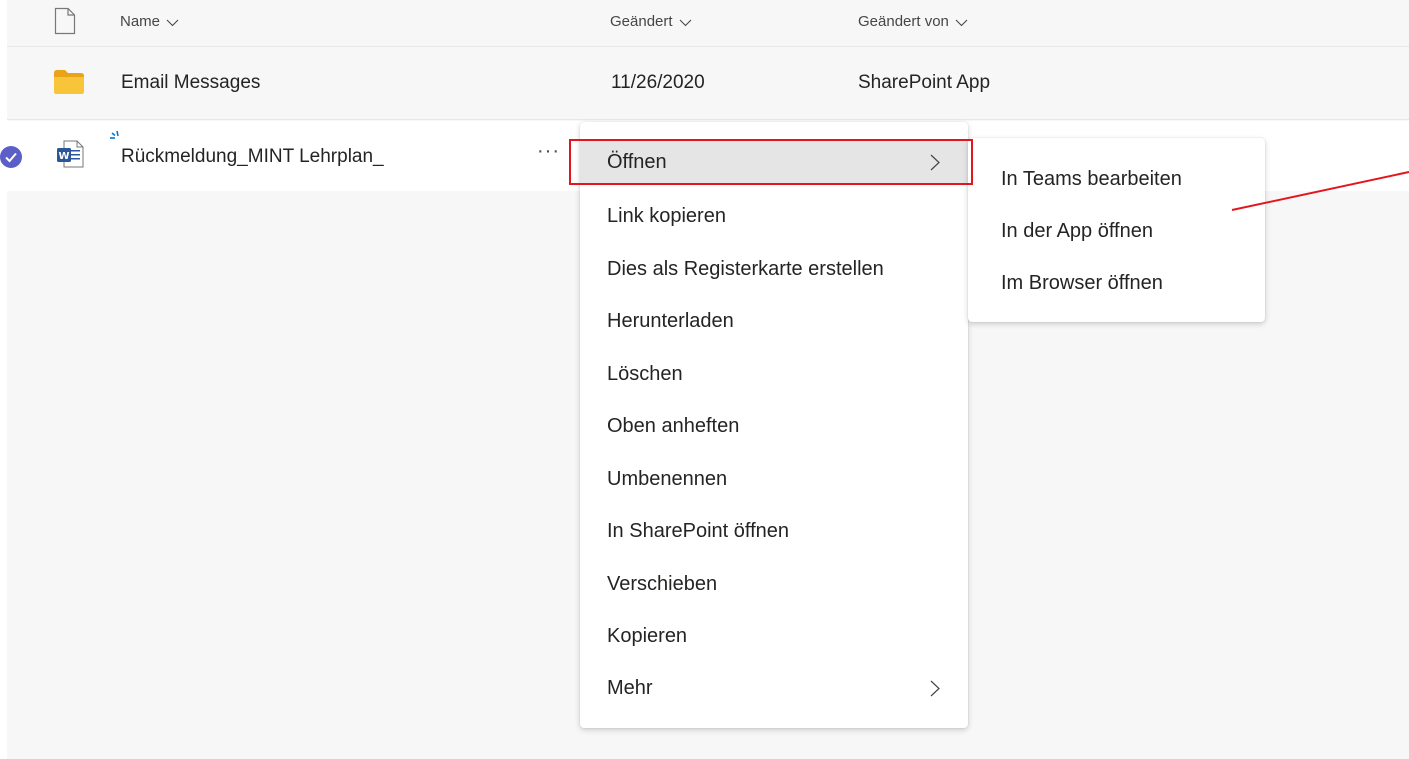 The image size is (1409, 759). I want to click on file-name-link: Rückmeldung_MINT Lehrplan_, so click(252, 157).